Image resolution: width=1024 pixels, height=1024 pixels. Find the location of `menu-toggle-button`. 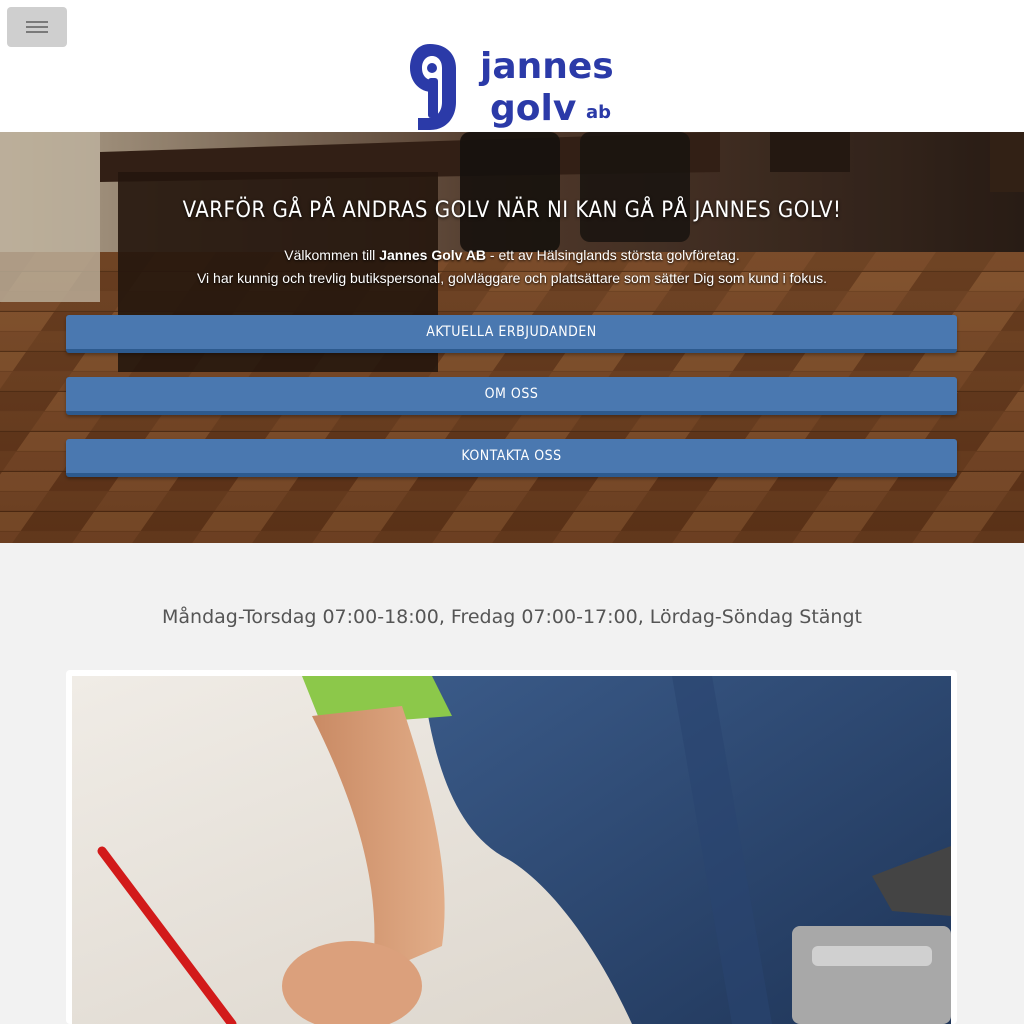

menu-toggle-button is located at coordinates (37, 27).